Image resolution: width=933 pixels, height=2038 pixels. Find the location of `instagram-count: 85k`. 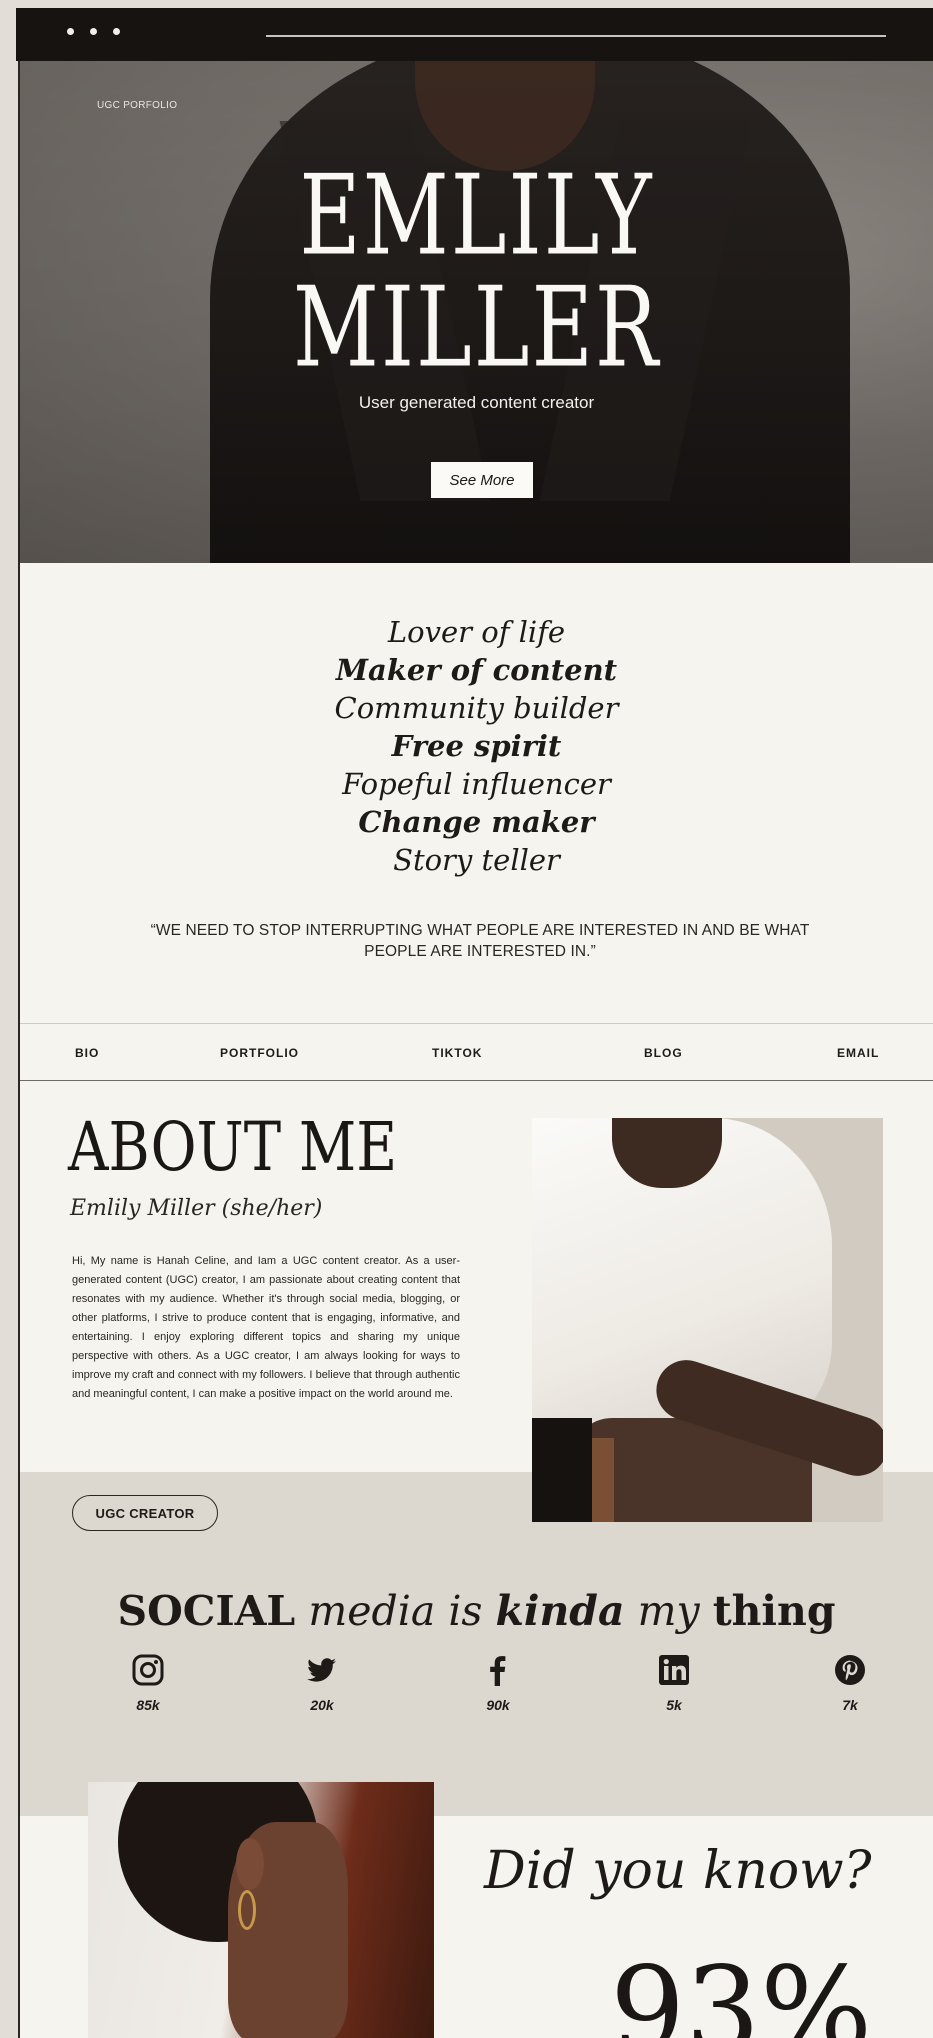

instagram-count: 85k is located at coordinates (148, 1705).